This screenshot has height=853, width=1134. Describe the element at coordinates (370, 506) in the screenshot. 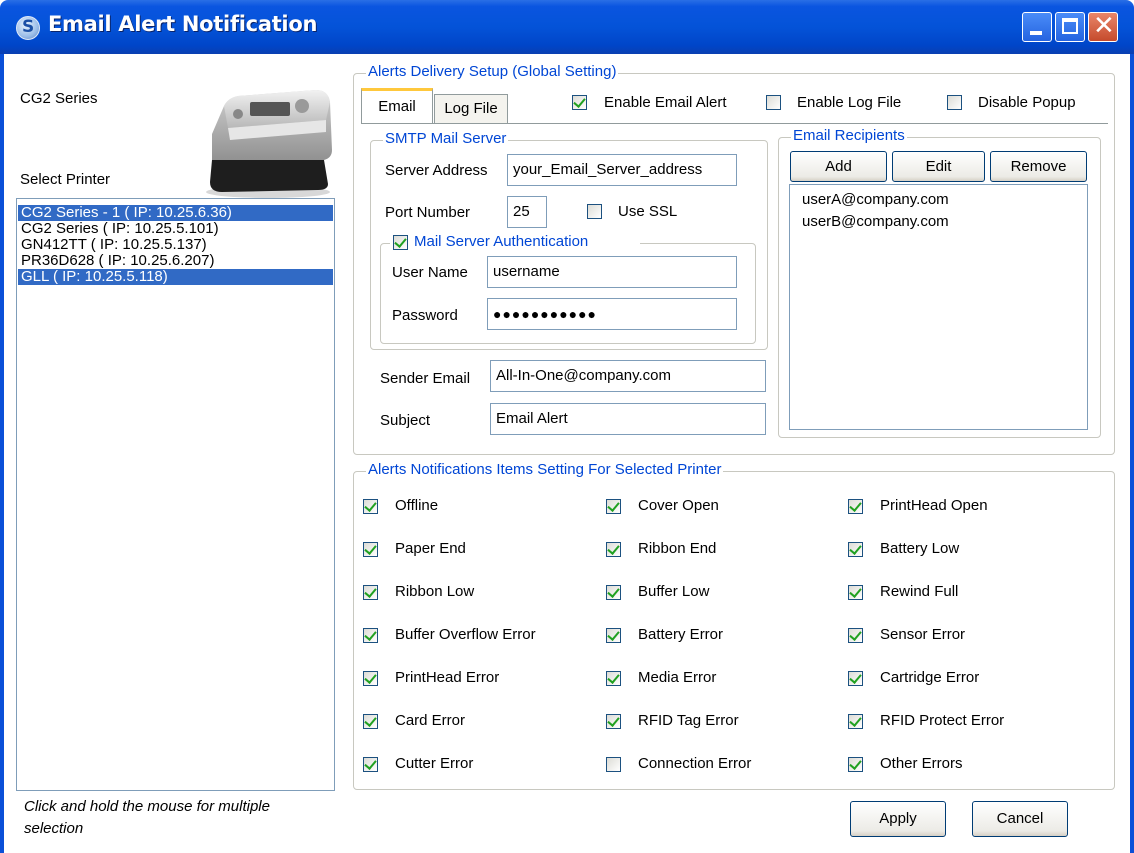

I see `offline-checkbox` at that location.